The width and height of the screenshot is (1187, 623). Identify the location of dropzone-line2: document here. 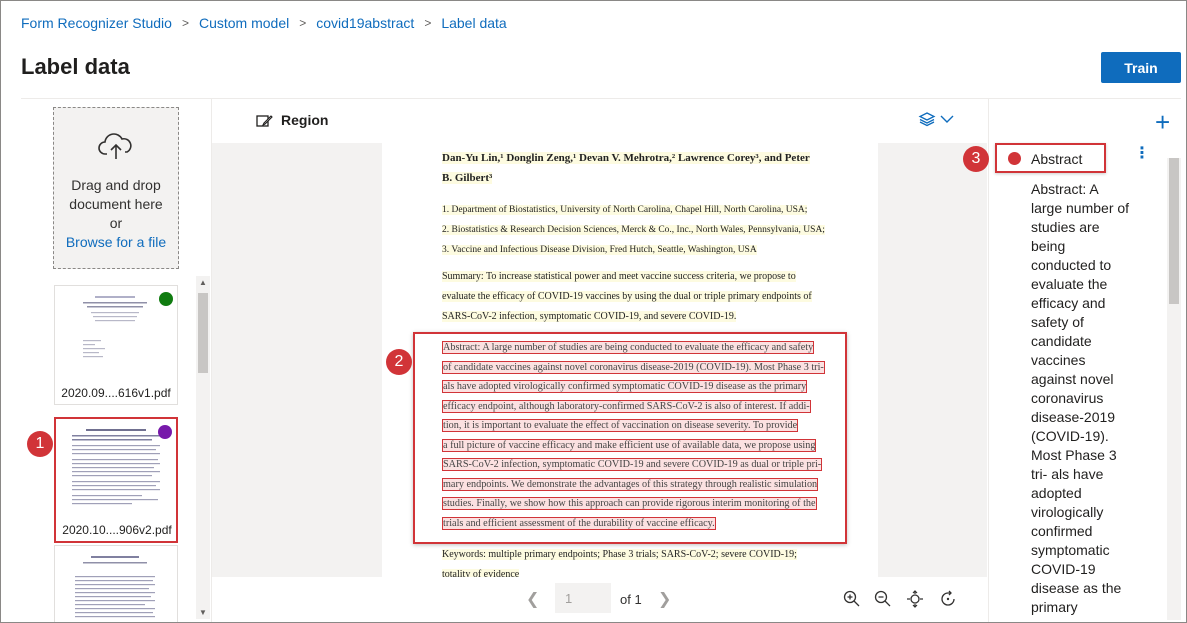
(116, 204).